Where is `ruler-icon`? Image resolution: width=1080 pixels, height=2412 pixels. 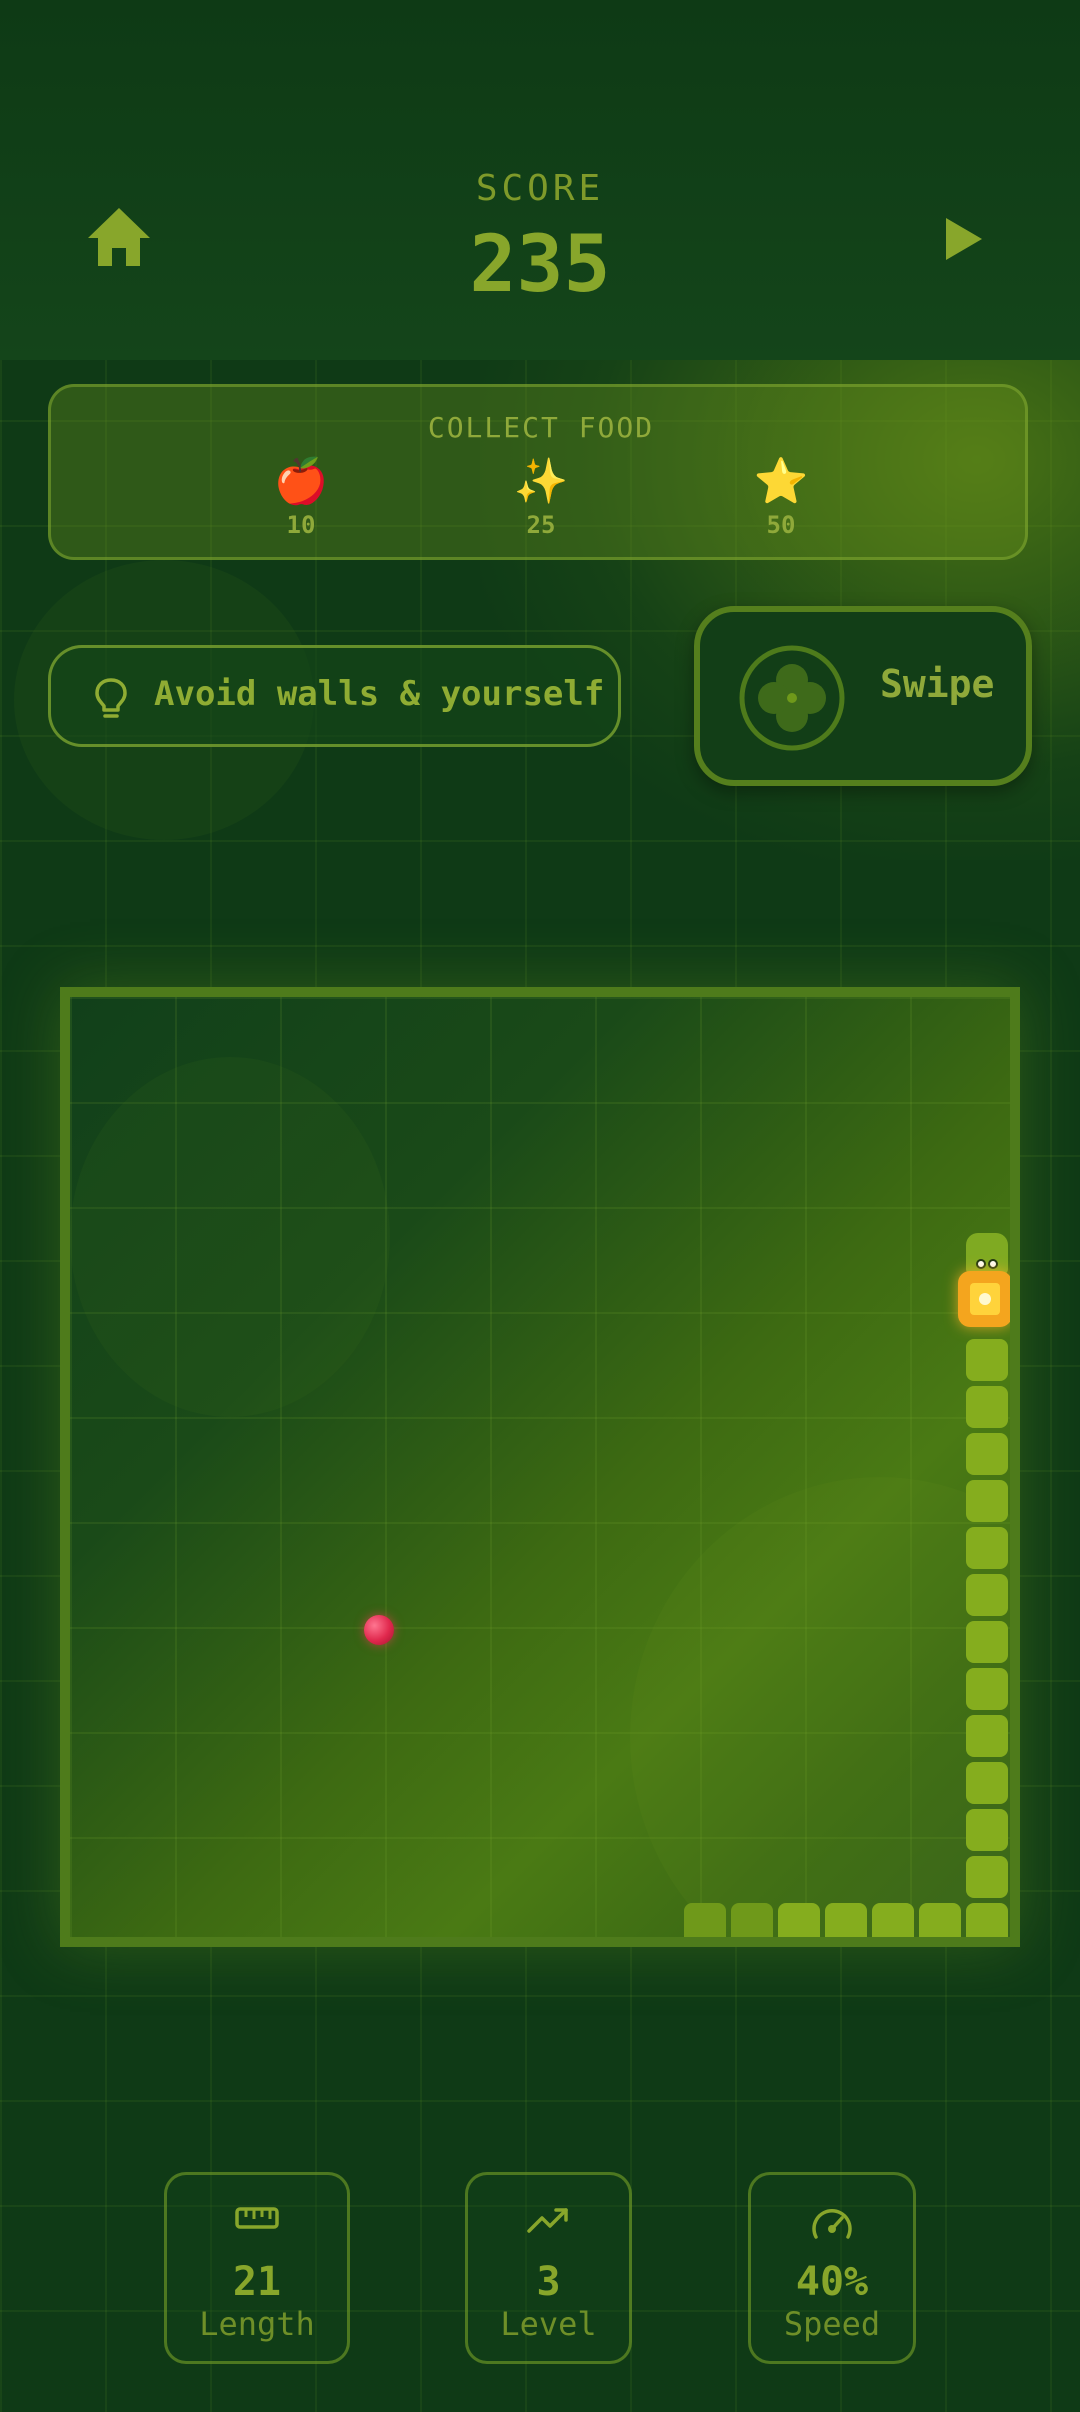
ruler-icon is located at coordinates (257, 2218).